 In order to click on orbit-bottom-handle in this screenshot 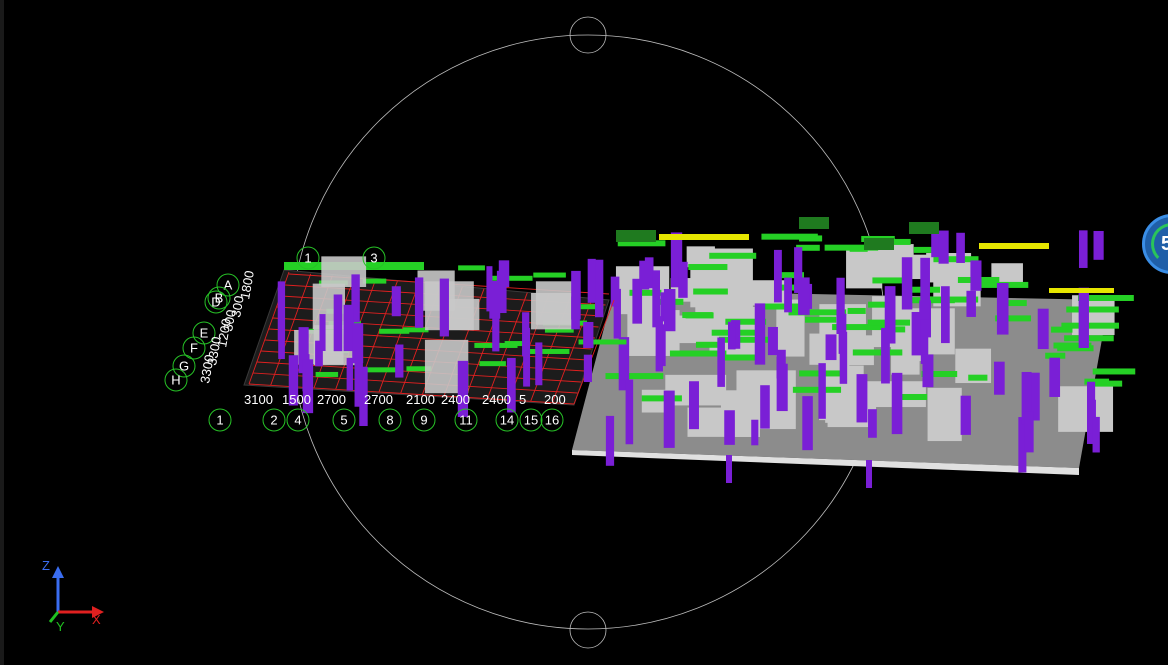, I will do `click(588, 630)`.